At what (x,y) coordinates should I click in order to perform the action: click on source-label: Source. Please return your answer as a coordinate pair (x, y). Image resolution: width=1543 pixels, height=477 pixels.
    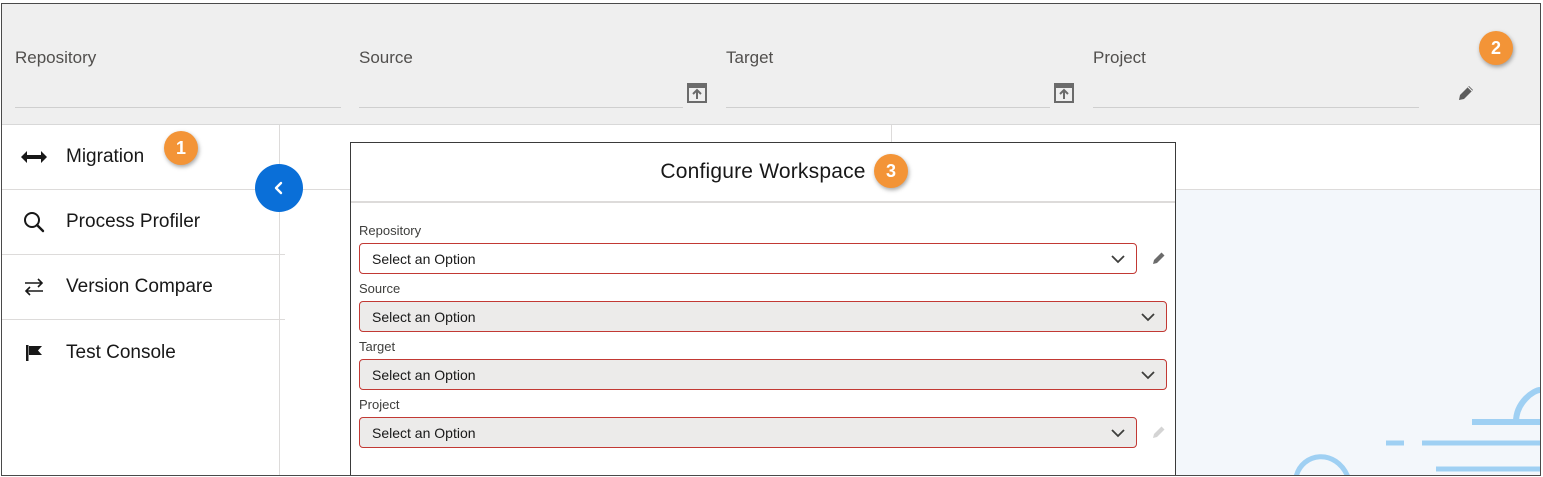
    Looking at the image, I should click on (380, 288).